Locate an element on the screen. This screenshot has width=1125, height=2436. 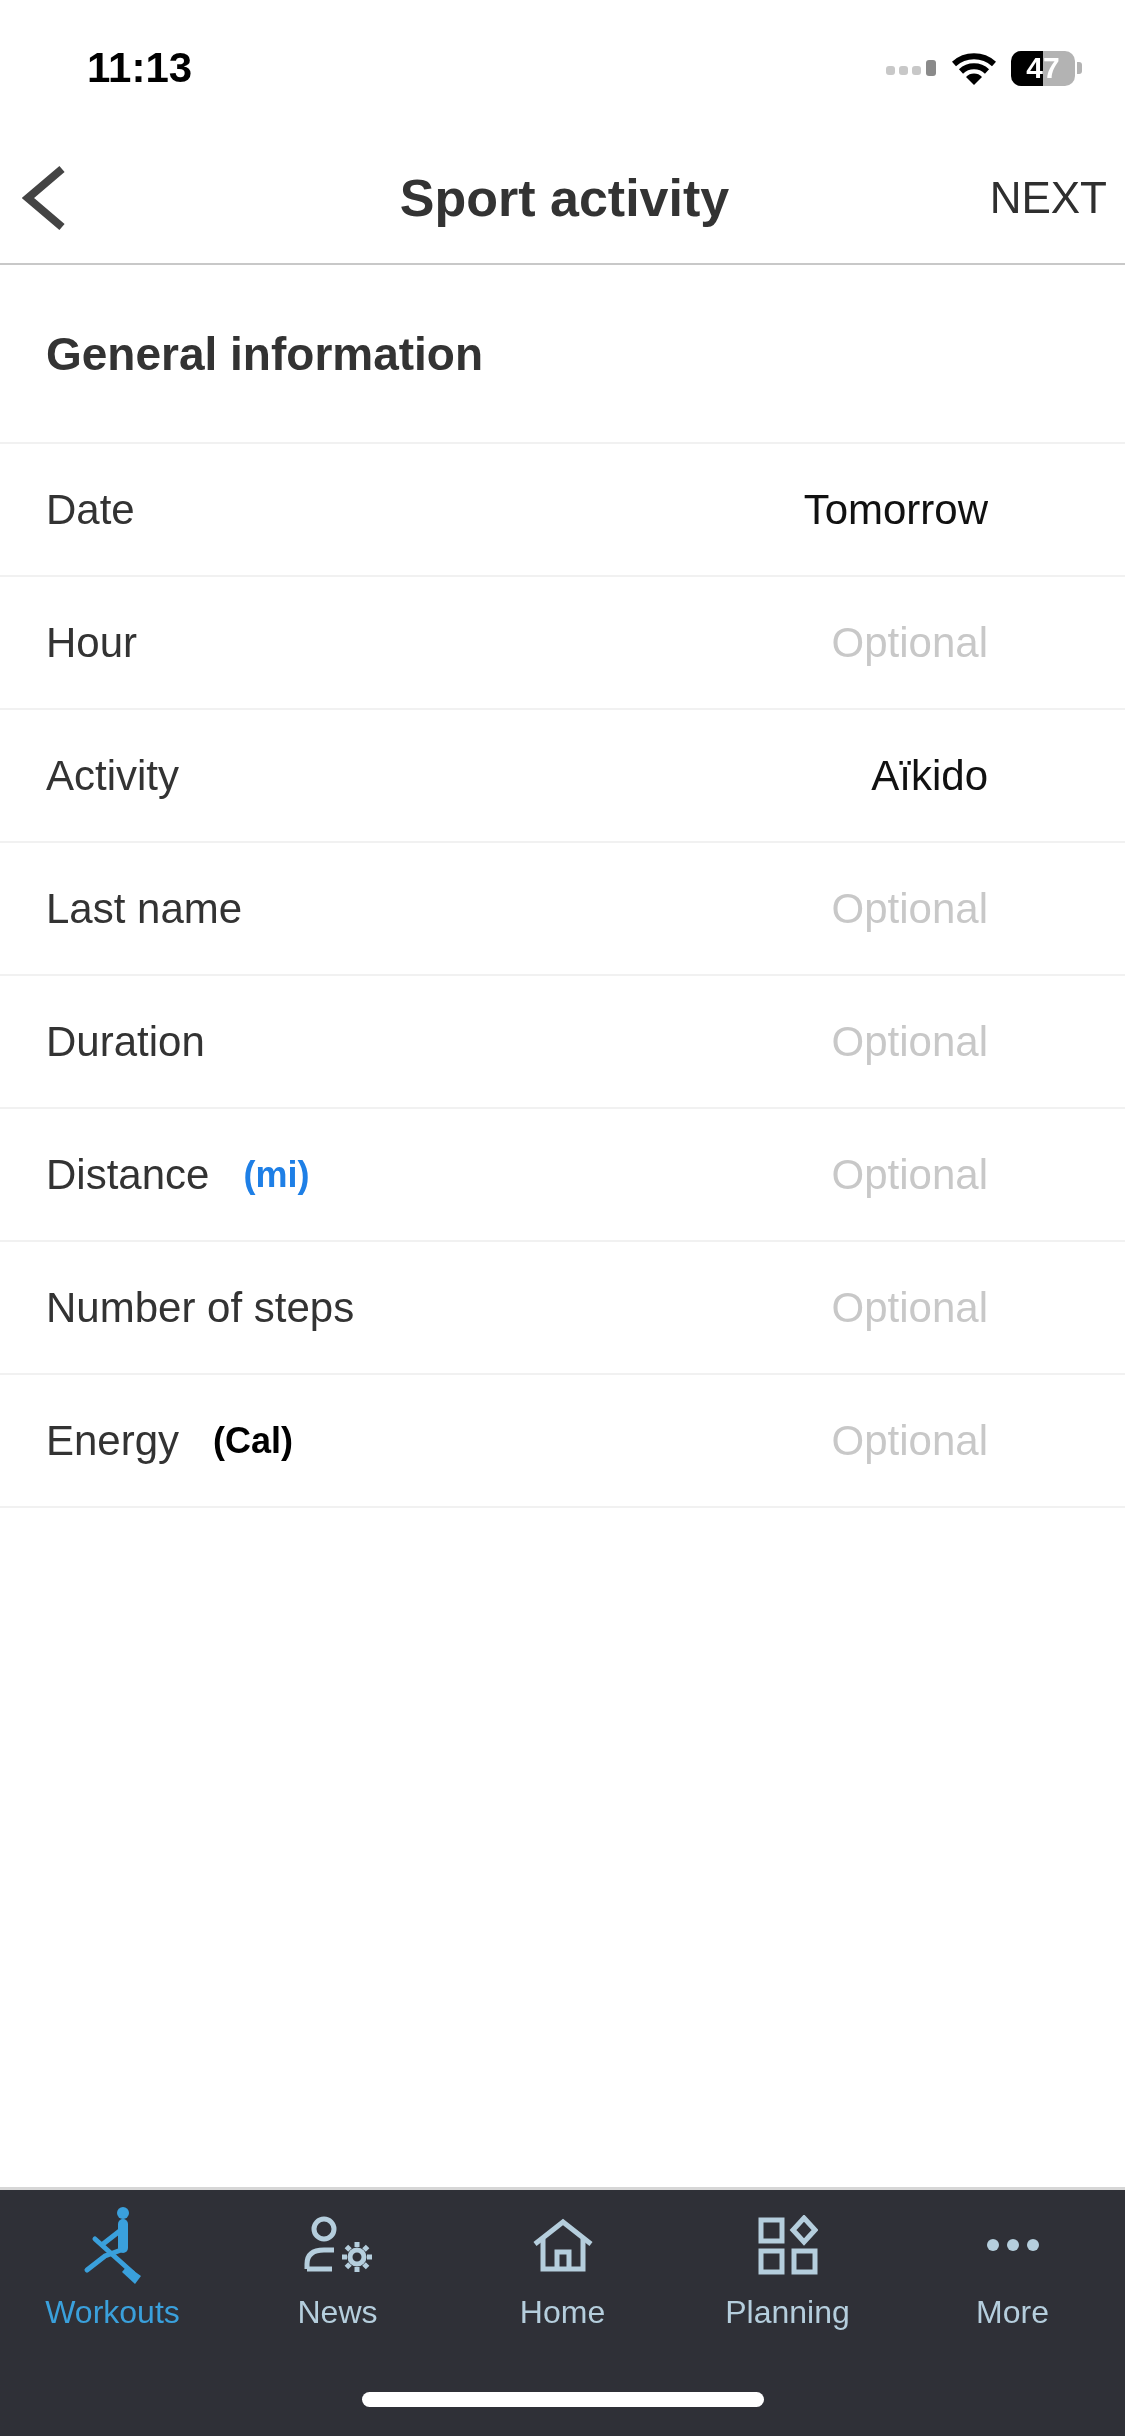
status-time: 11:13 is located at coordinates (140, 68).